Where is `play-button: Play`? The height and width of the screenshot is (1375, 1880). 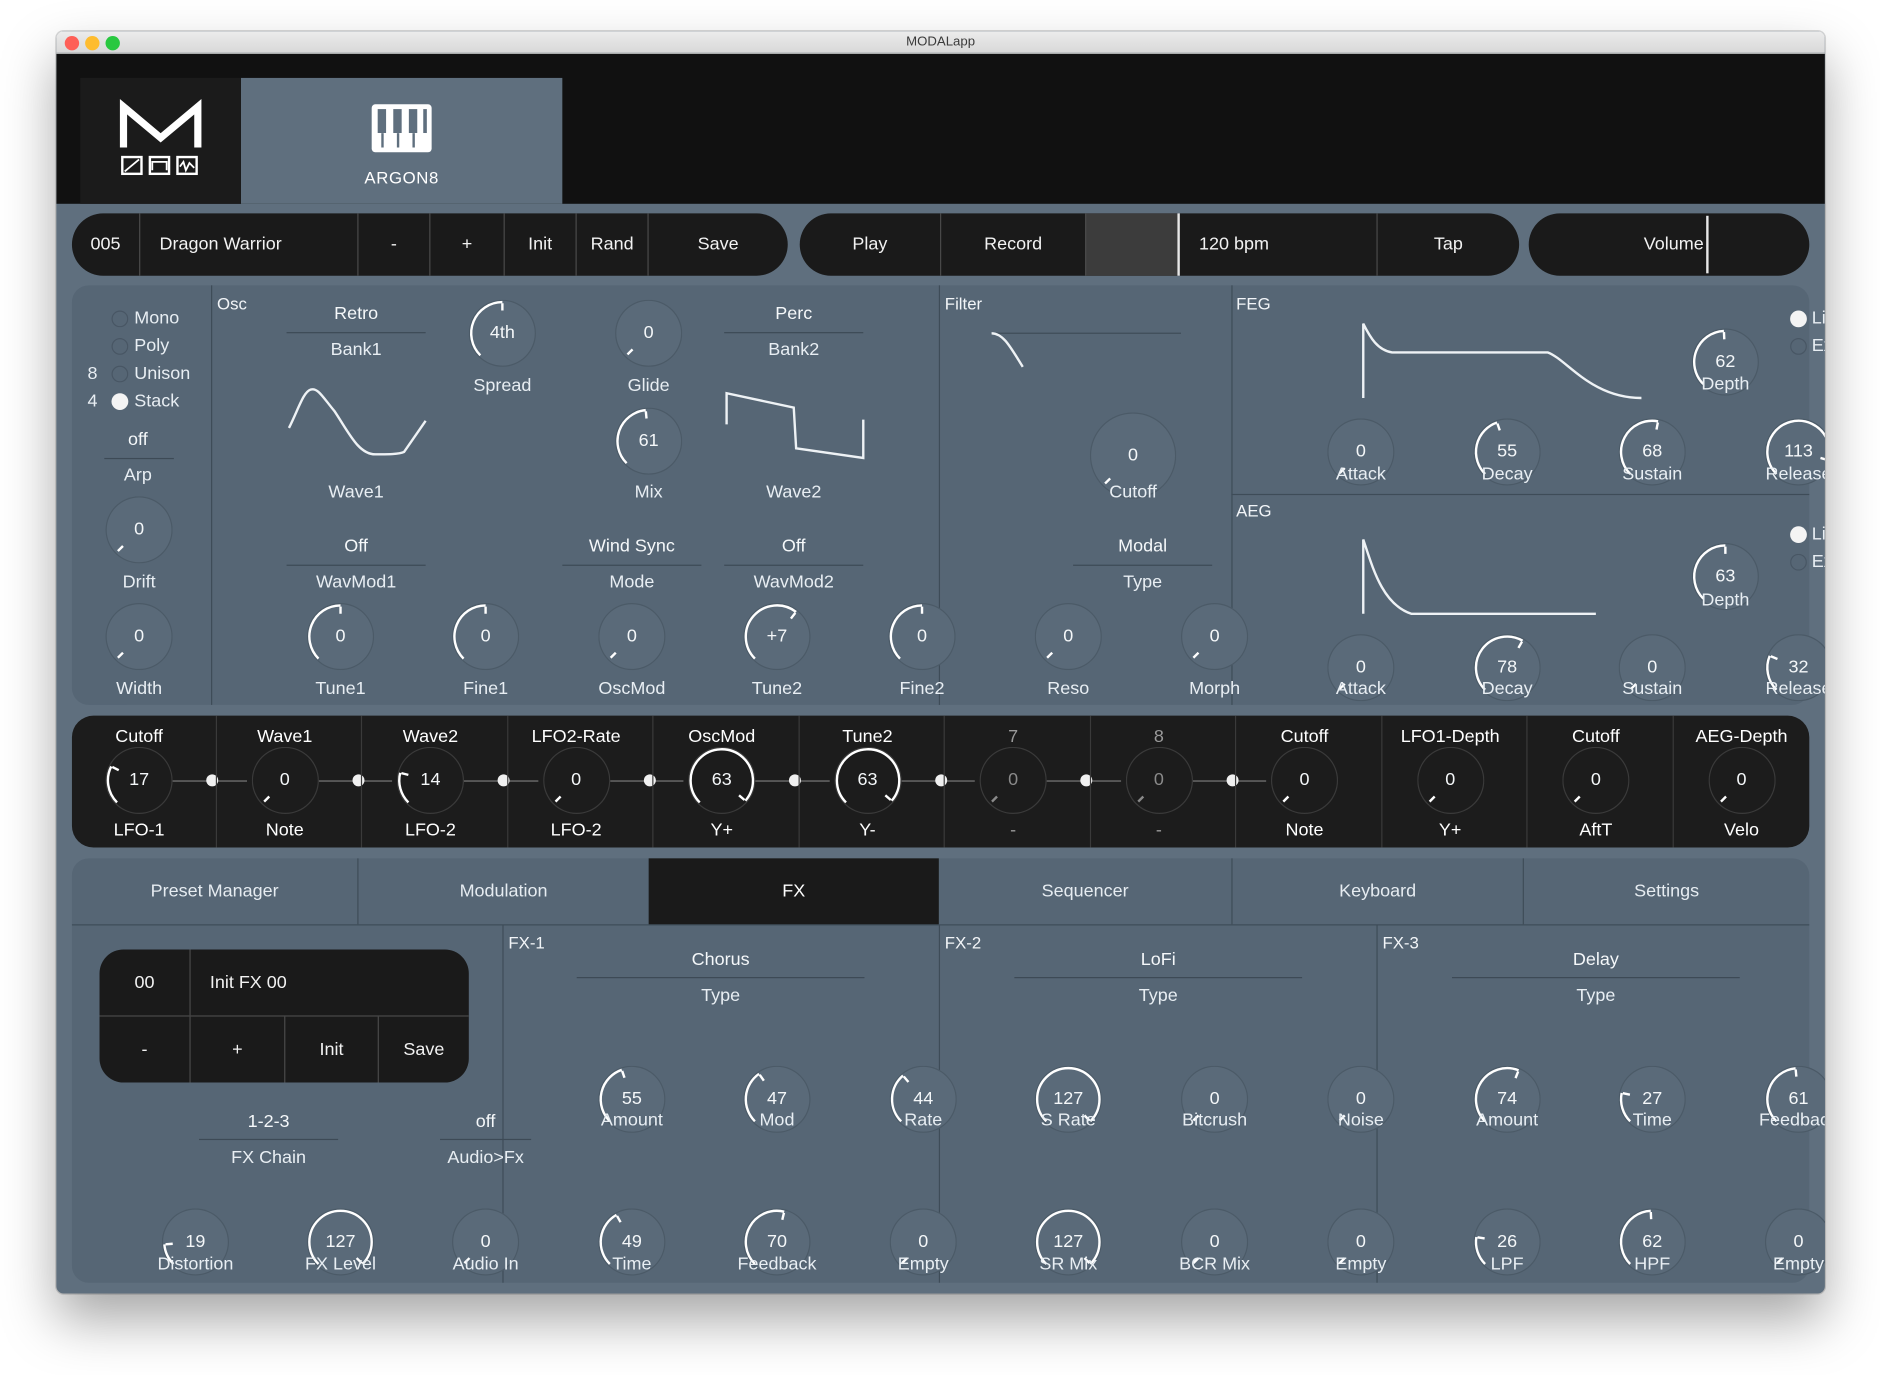
play-button: Play is located at coordinates (870, 244).